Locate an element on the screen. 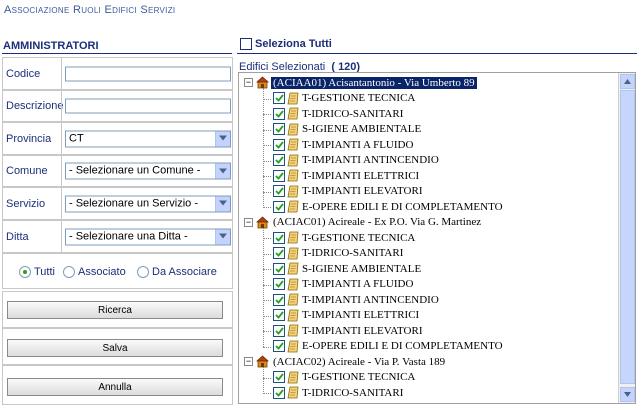  ricerca-row: Ricerca is located at coordinates (117, 309).